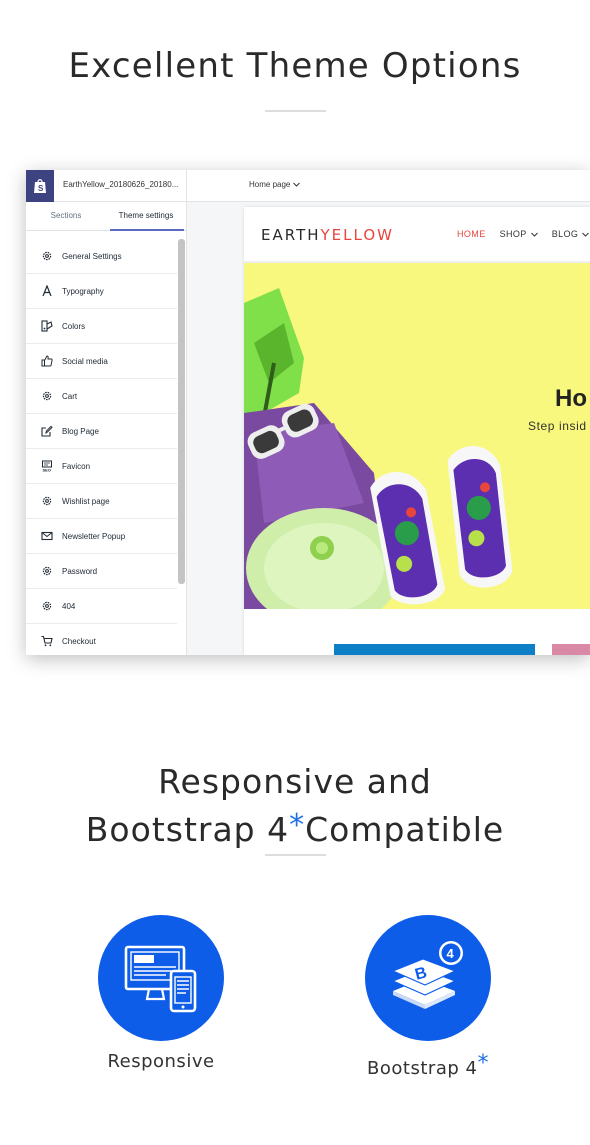  I want to click on feature-label: Responsive, so click(161, 1061).